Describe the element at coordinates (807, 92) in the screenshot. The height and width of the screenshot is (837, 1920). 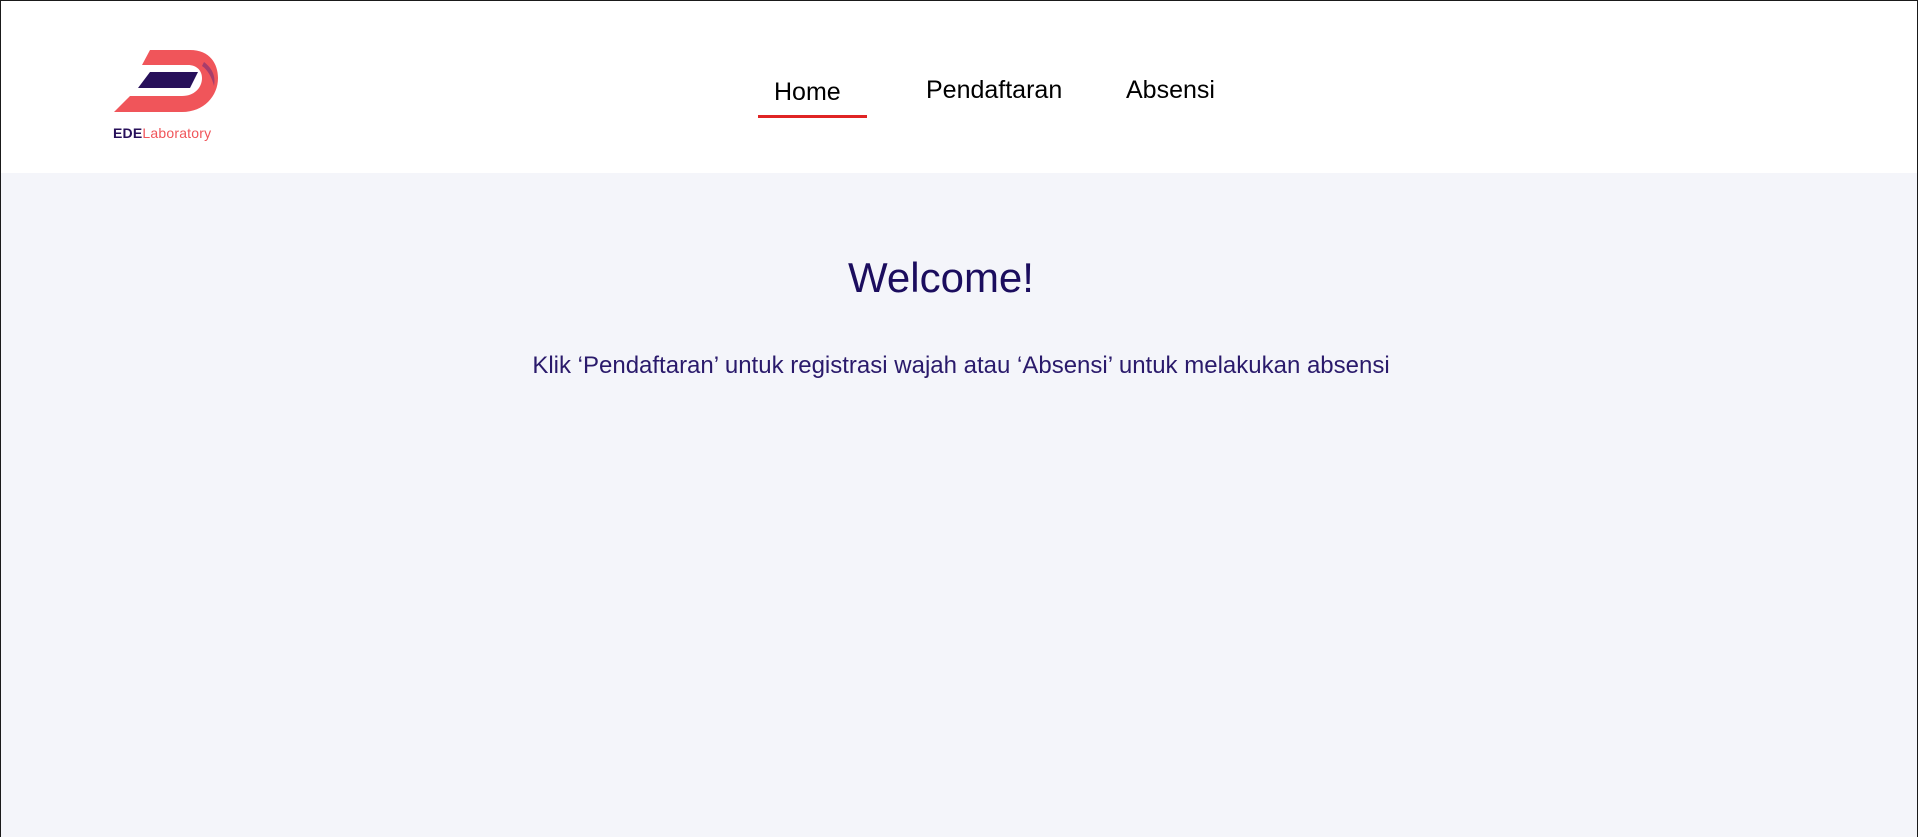
I see `nav-home-link: Home` at that location.